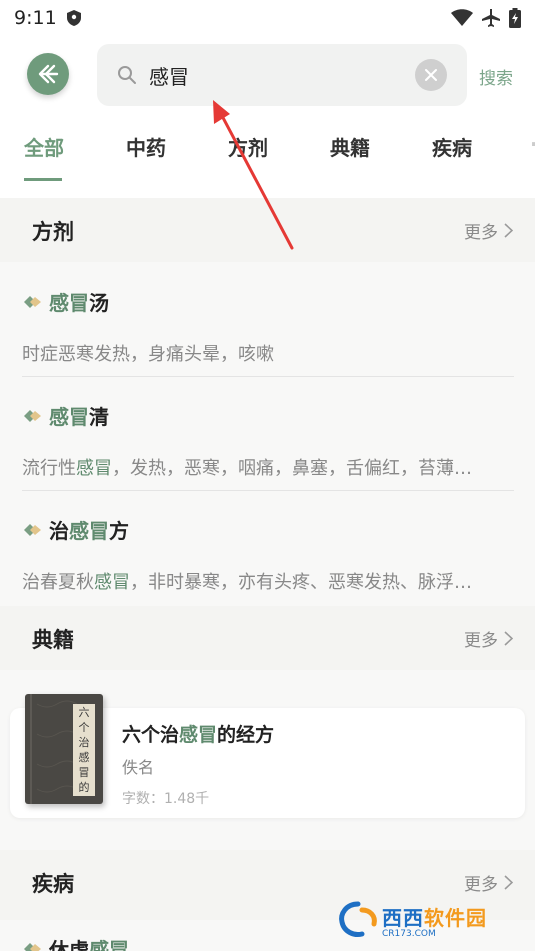 The image size is (535, 951). I want to click on tab-overflow: ·, so click(532, 144).